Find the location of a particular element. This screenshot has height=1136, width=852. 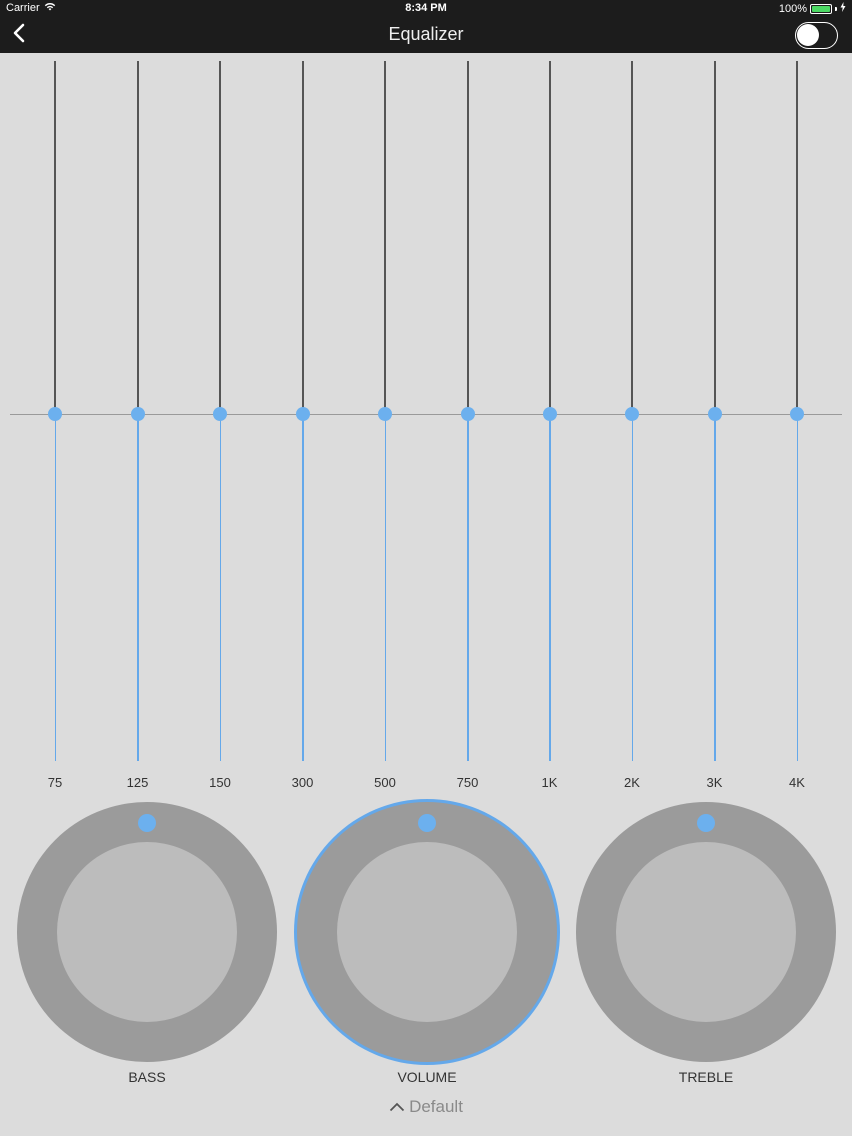

battery-tip is located at coordinates (836, 8).